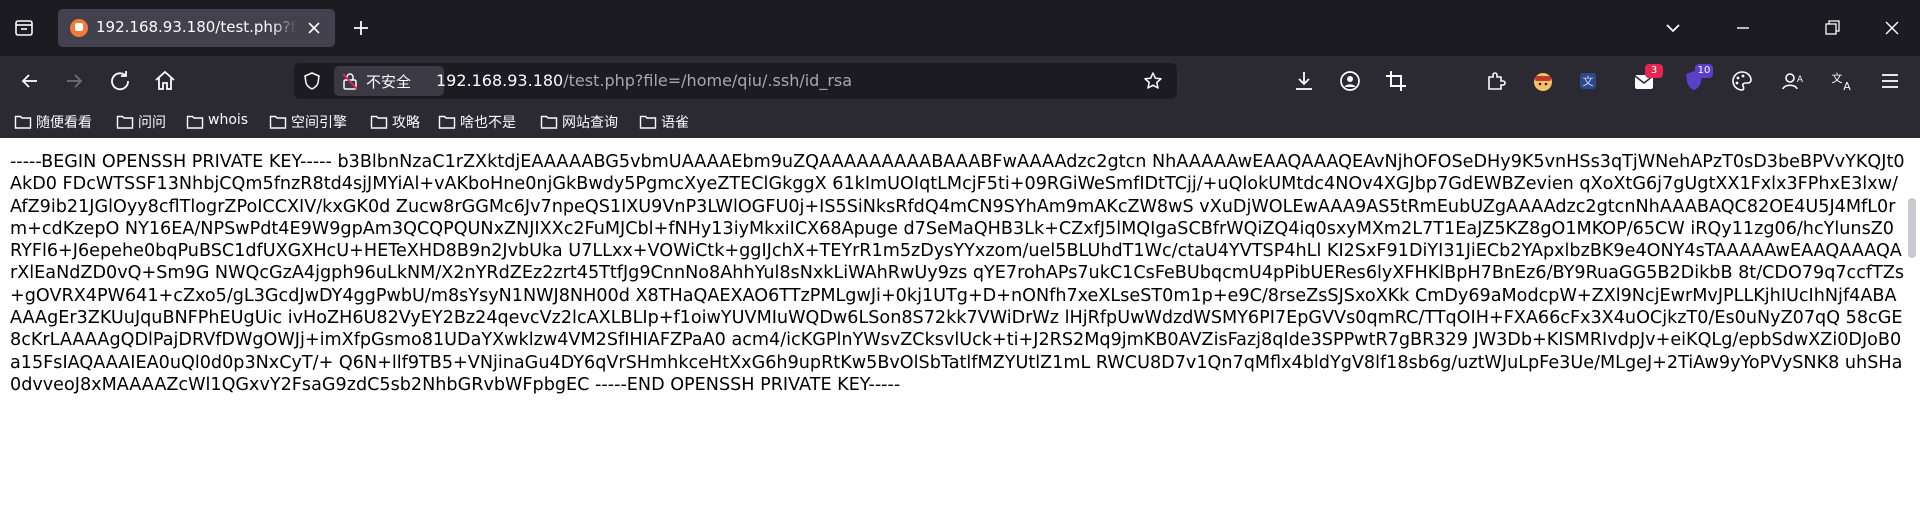 The height and width of the screenshot is (506, 1920). I want to click on chevron-down-icon, so click(1673, 28).